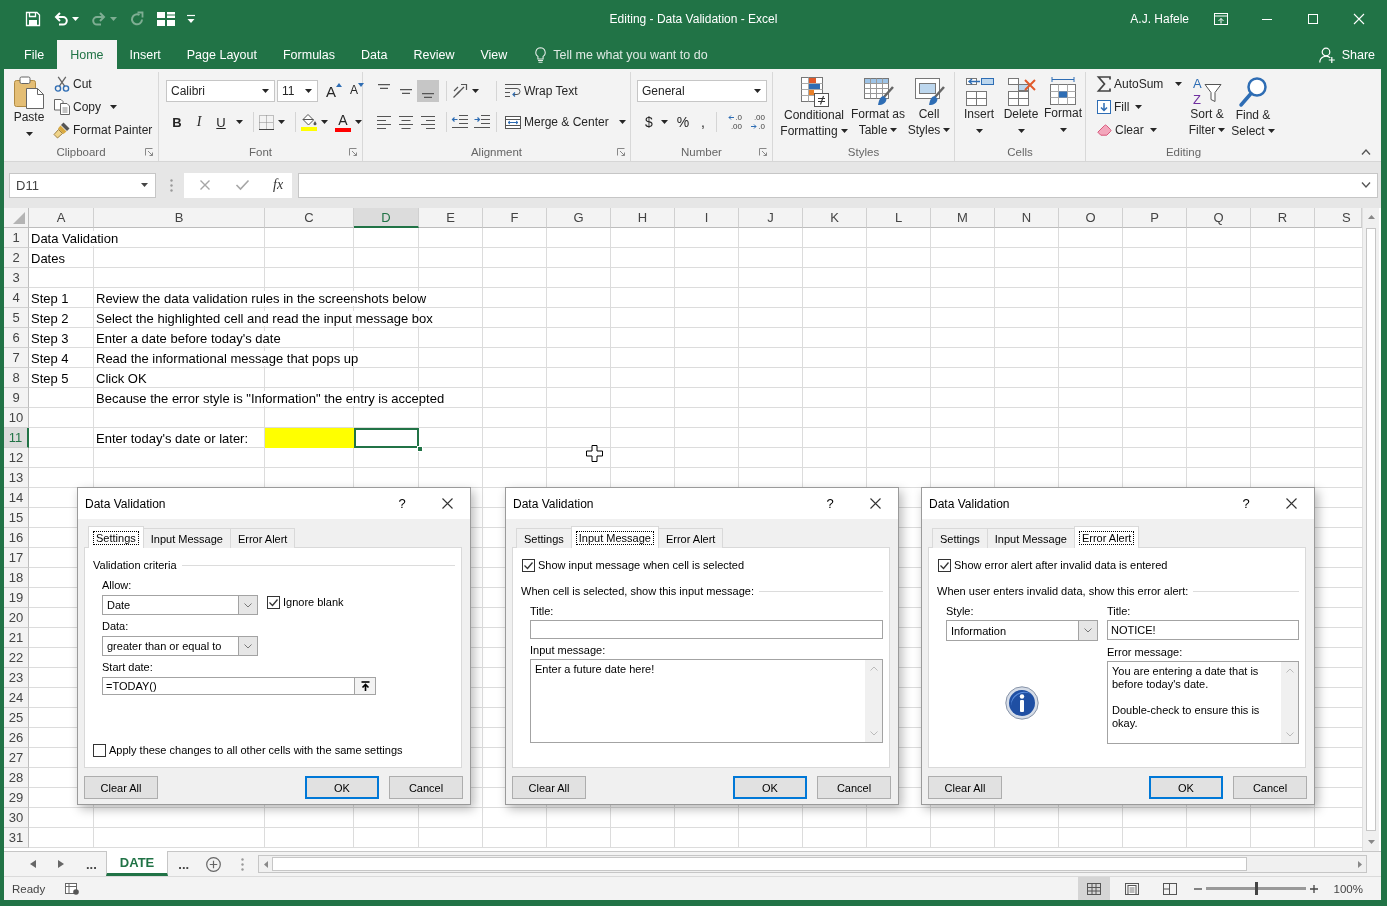 The width and height of the screenshot is (1387, 906). Describe the element at coordinates (1371, 217) in the screenshot. I see `scroll-up-icon` at that location.